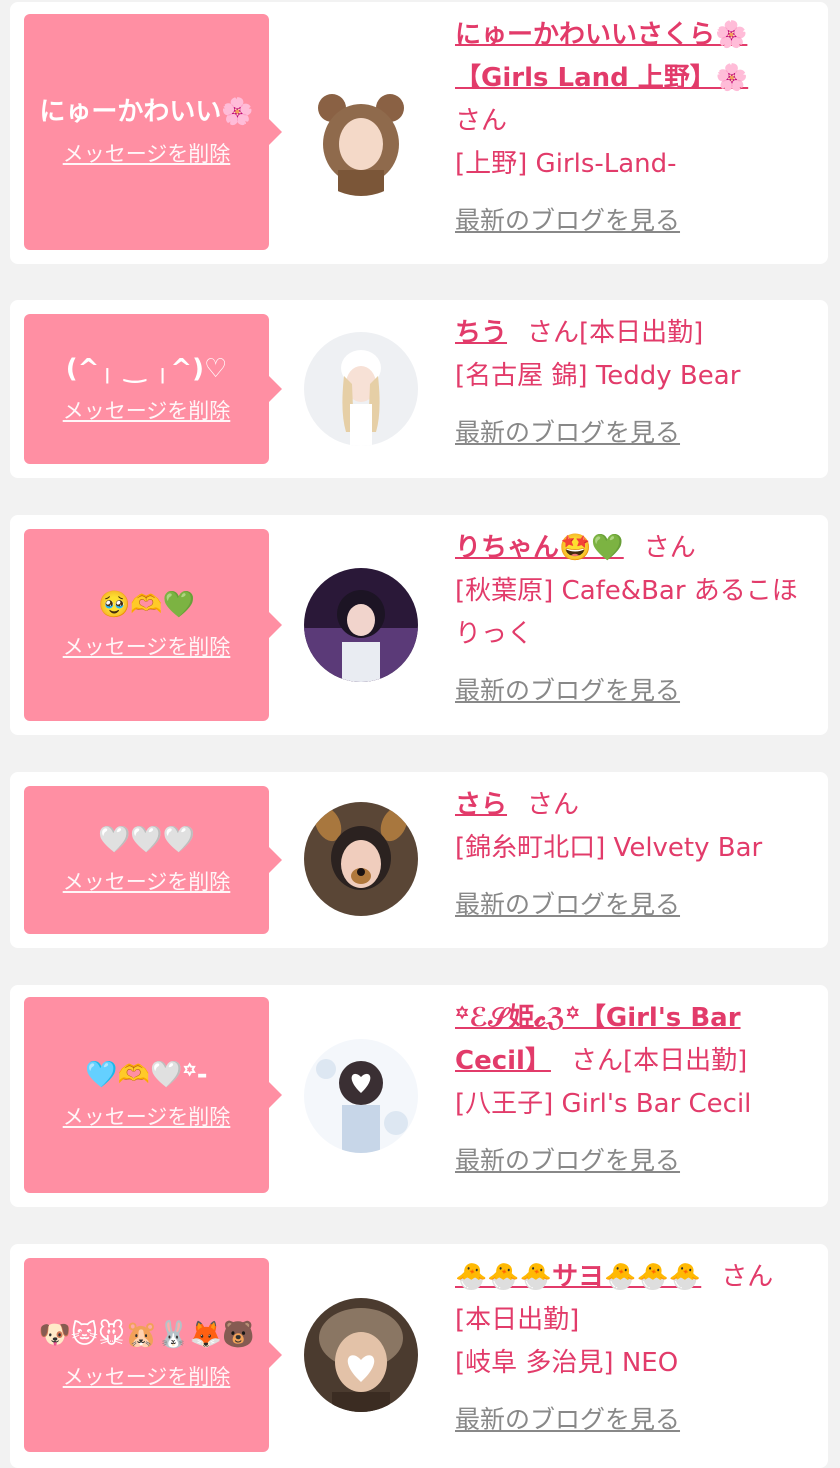 The image size is (840, 1468). I want to click on shop-text: [八王子] Girl's Bar Cecil, so click(603, 1103).